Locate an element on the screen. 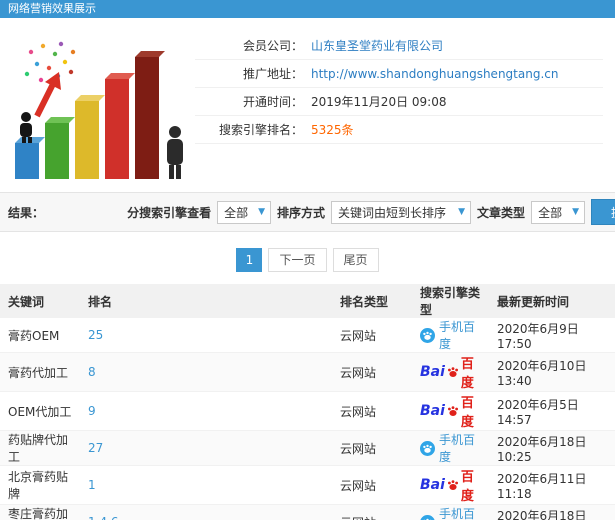 This screenshot has height=520, width=615. rank-cell: 1,4,6 is located at coordinates (206, 512).